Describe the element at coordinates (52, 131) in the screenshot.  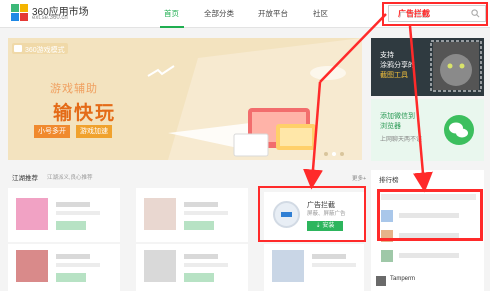
I see `banner-pill-multi: 小号多开` at that location.